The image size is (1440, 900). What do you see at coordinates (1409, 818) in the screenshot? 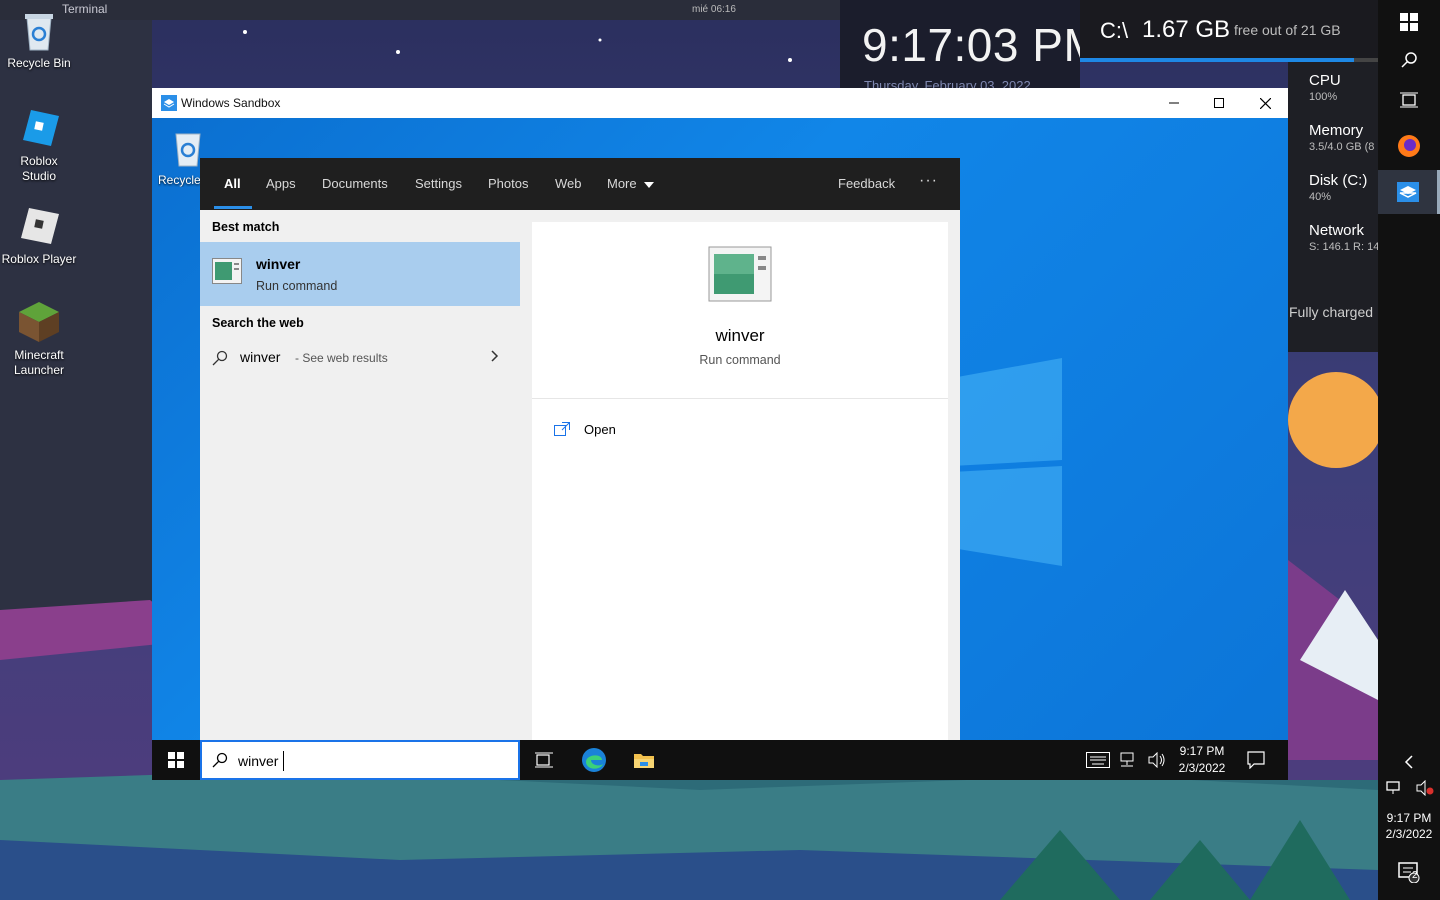
I see `host-tray-time: 9:17 PM` at bounding box center [1409, 818].